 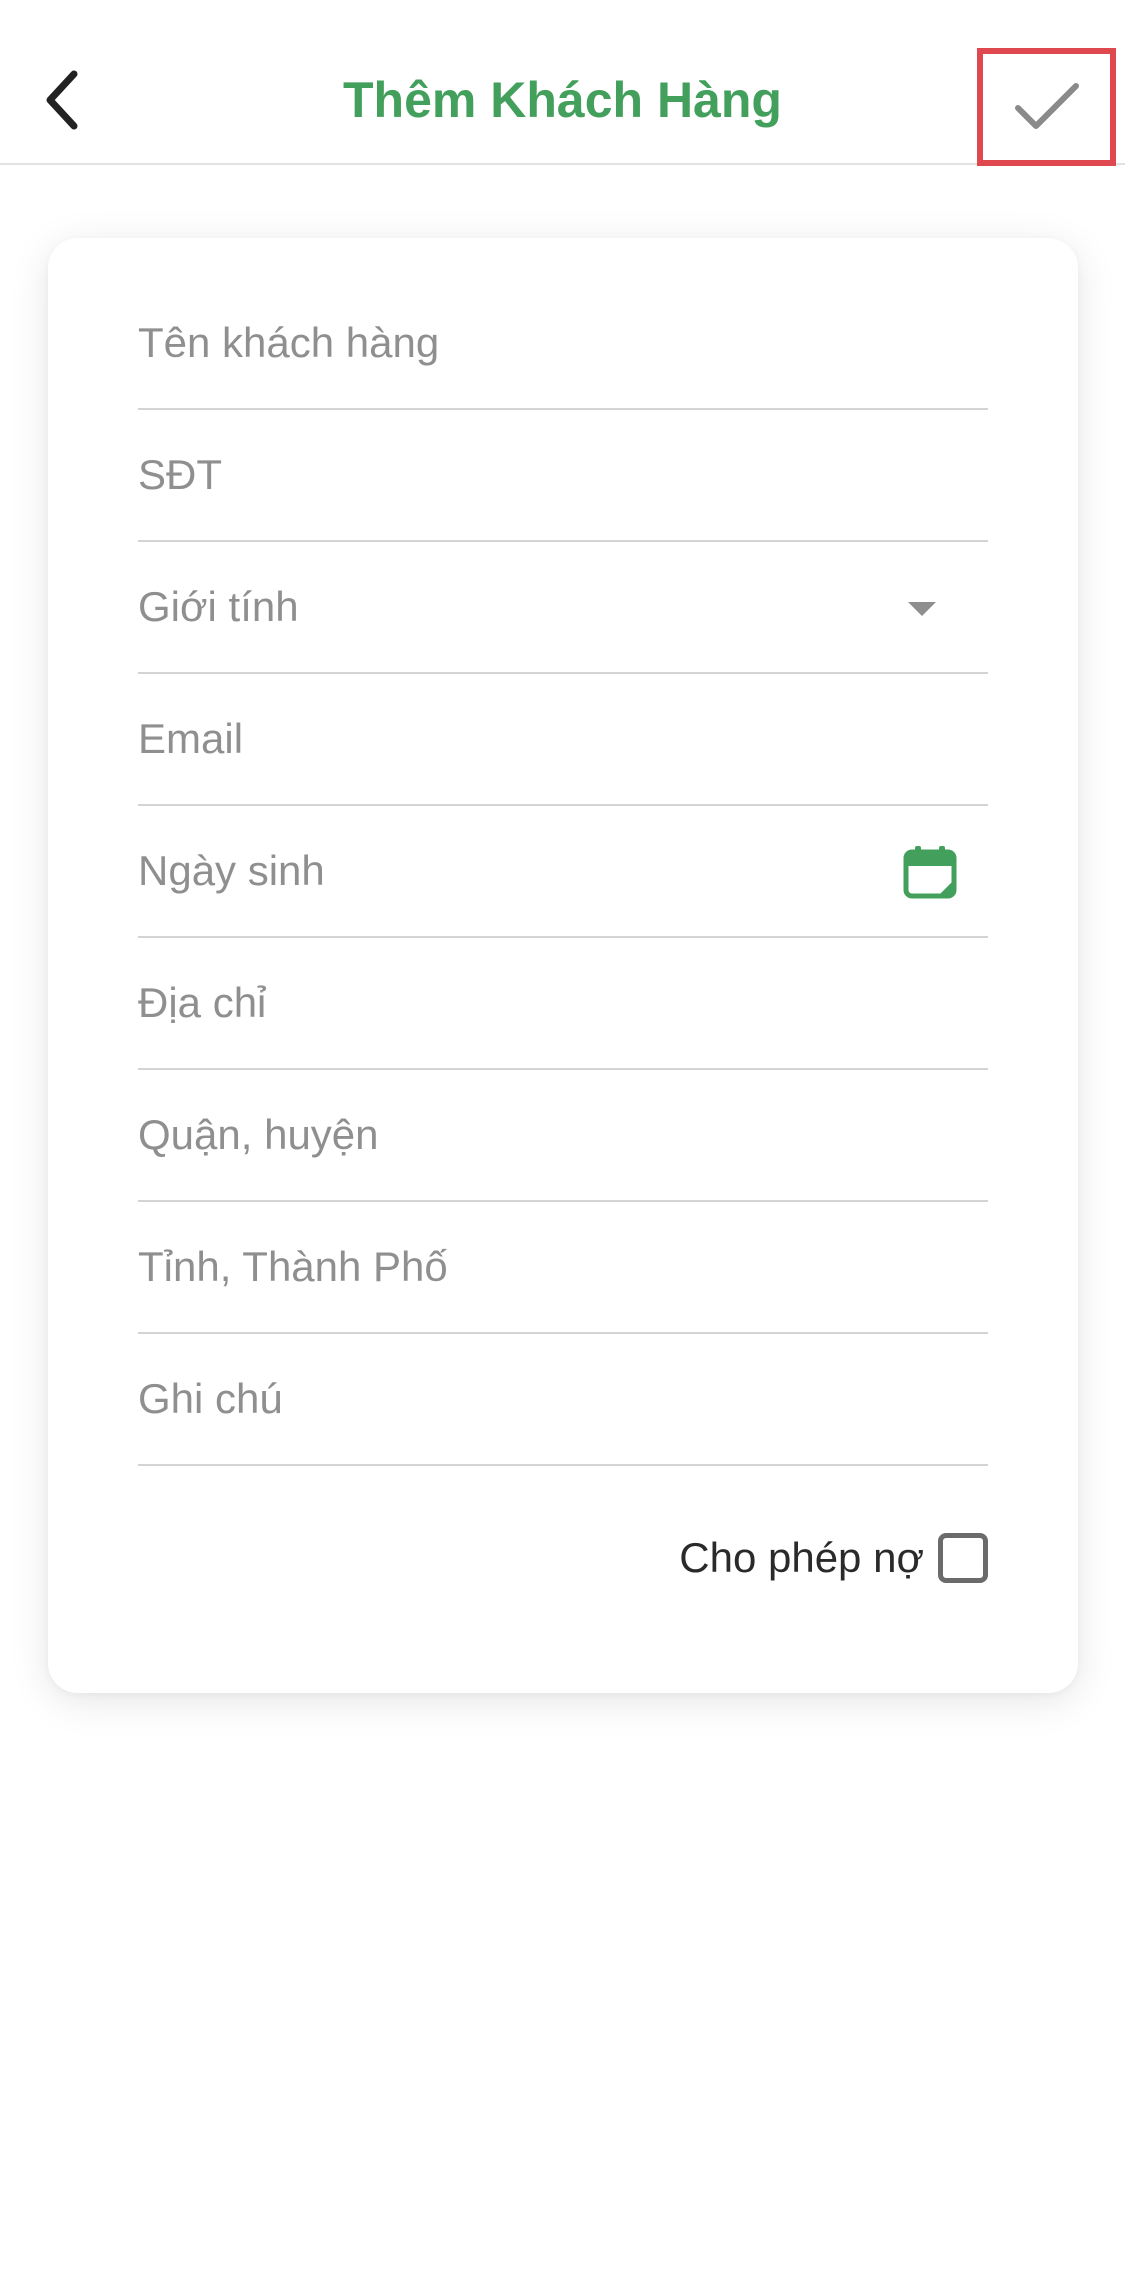 I want to click on province-field, so click(x=563, y=1268).